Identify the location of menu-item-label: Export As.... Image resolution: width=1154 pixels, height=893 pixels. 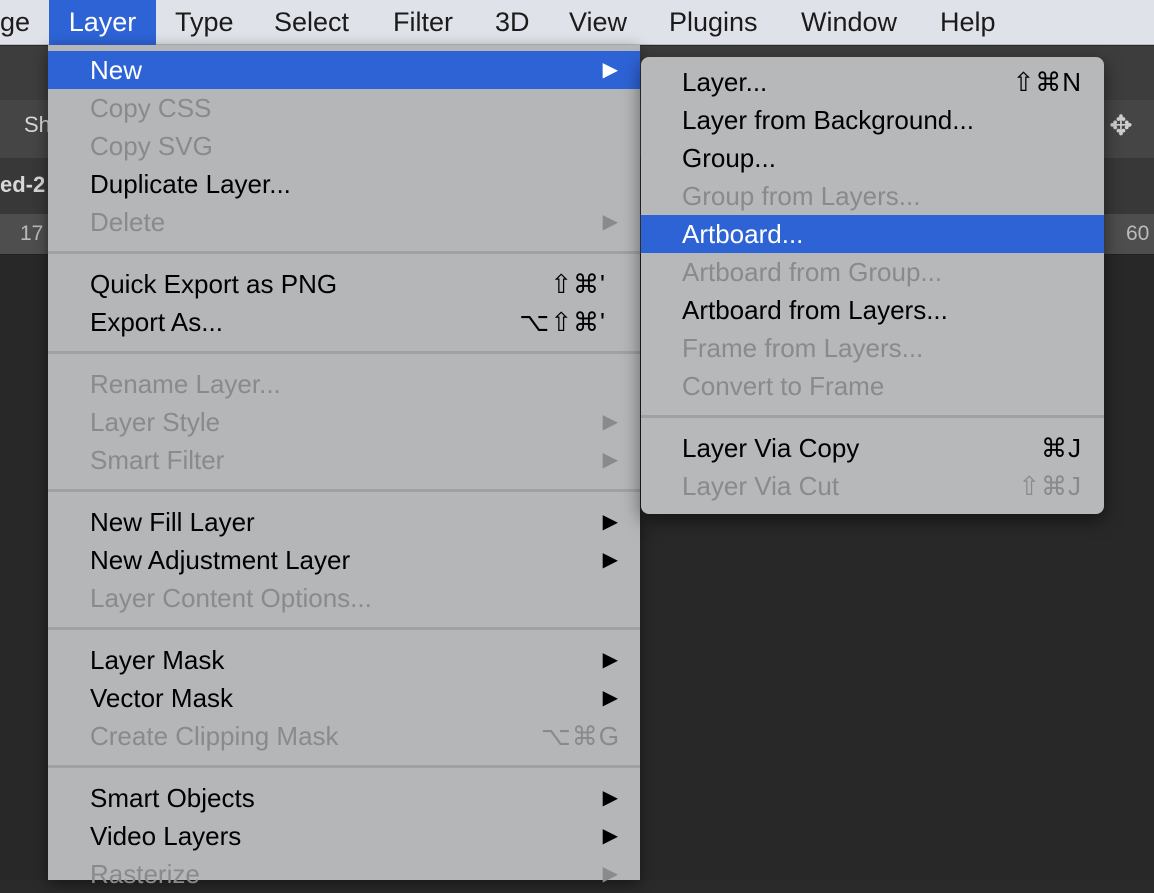
(156, 322).